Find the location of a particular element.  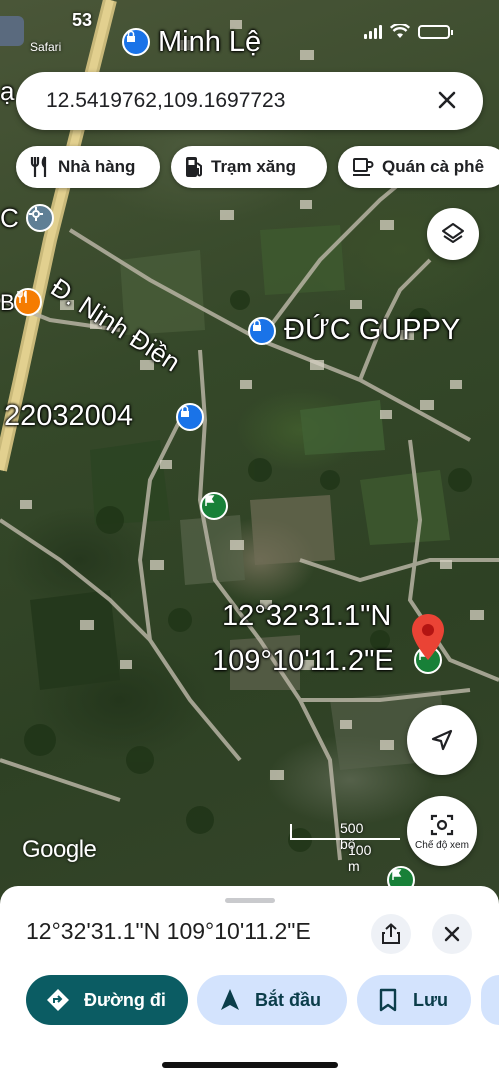

chip-coffee-label: Quán cà phê is located at coordinates (433, 166).